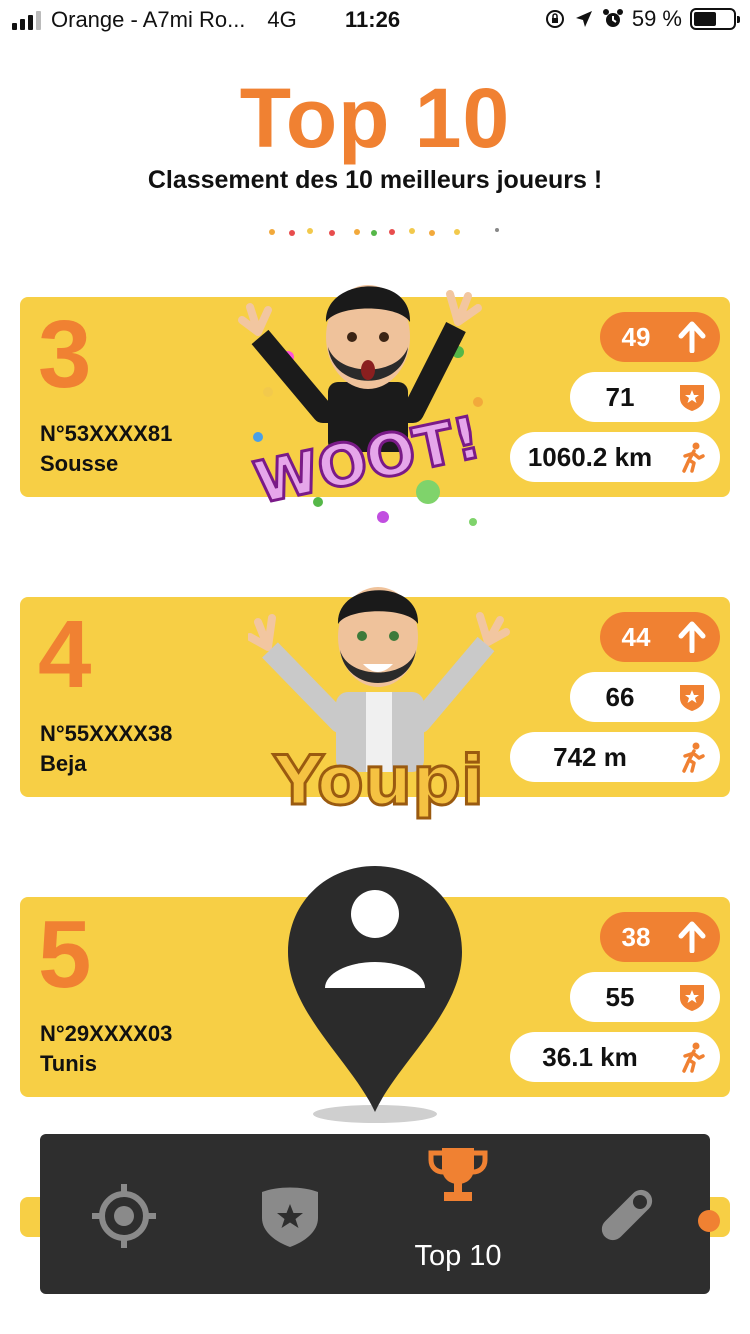 The height and width of the screenshot is (1334, 750). Describe the element at coordinates (378, 781) in the screenshot. I see `youpi-sticker-text: Youpi` at that location.